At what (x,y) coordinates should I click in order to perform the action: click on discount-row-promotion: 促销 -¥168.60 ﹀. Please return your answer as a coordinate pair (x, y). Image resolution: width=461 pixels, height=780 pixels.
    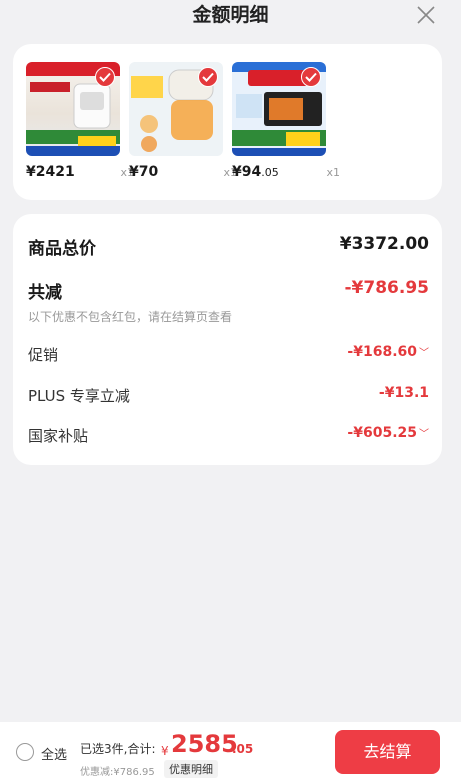
    Looking at the image, I should click on (228, 355).